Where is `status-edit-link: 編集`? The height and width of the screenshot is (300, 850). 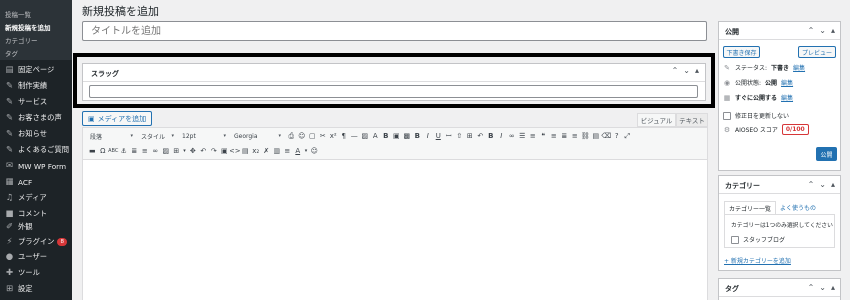
status-edit-link: 編集 is located at coordinates (799, 67).